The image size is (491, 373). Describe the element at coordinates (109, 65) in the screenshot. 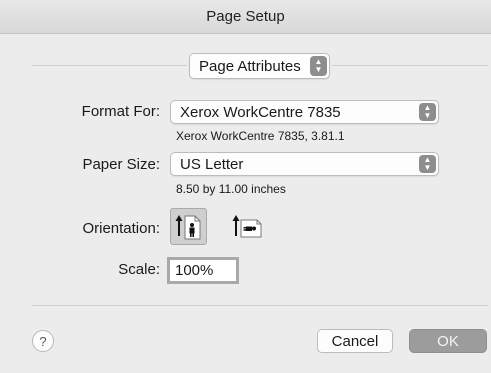

I see `top-divider` at that location.